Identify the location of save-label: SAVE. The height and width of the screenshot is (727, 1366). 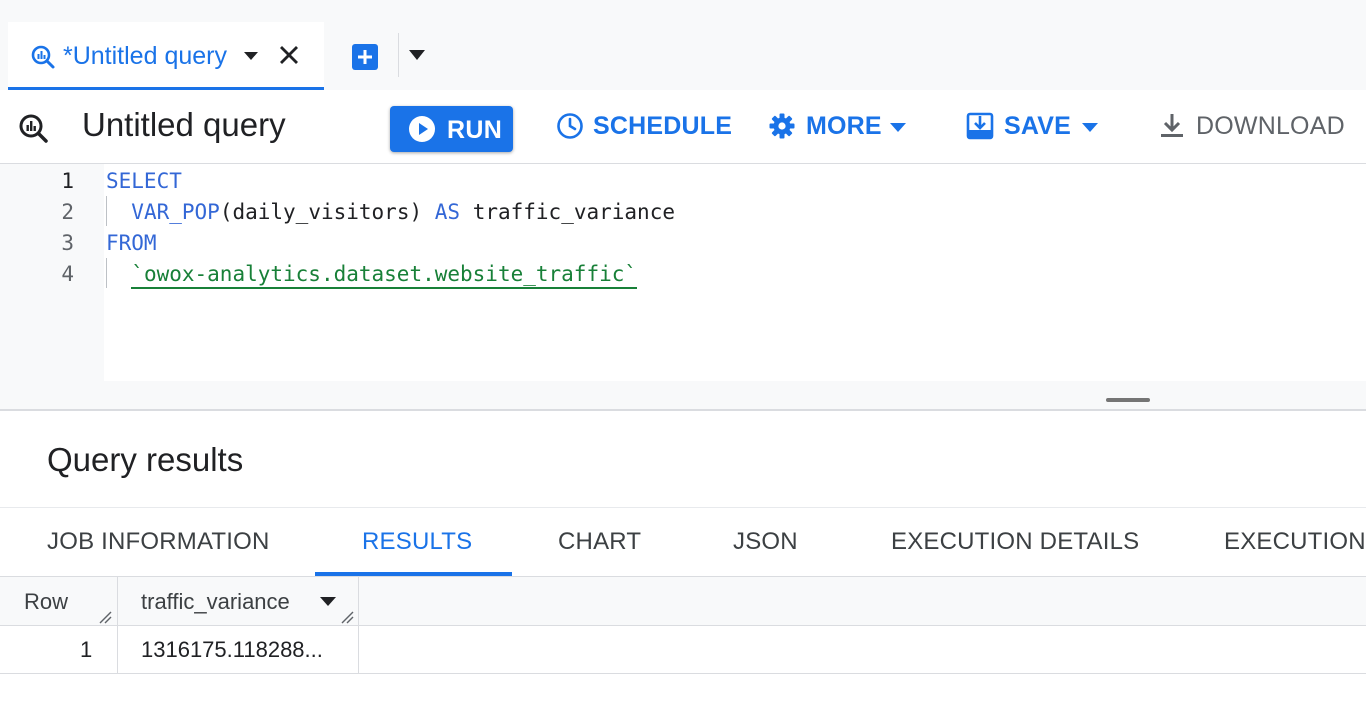
(1038, 126).